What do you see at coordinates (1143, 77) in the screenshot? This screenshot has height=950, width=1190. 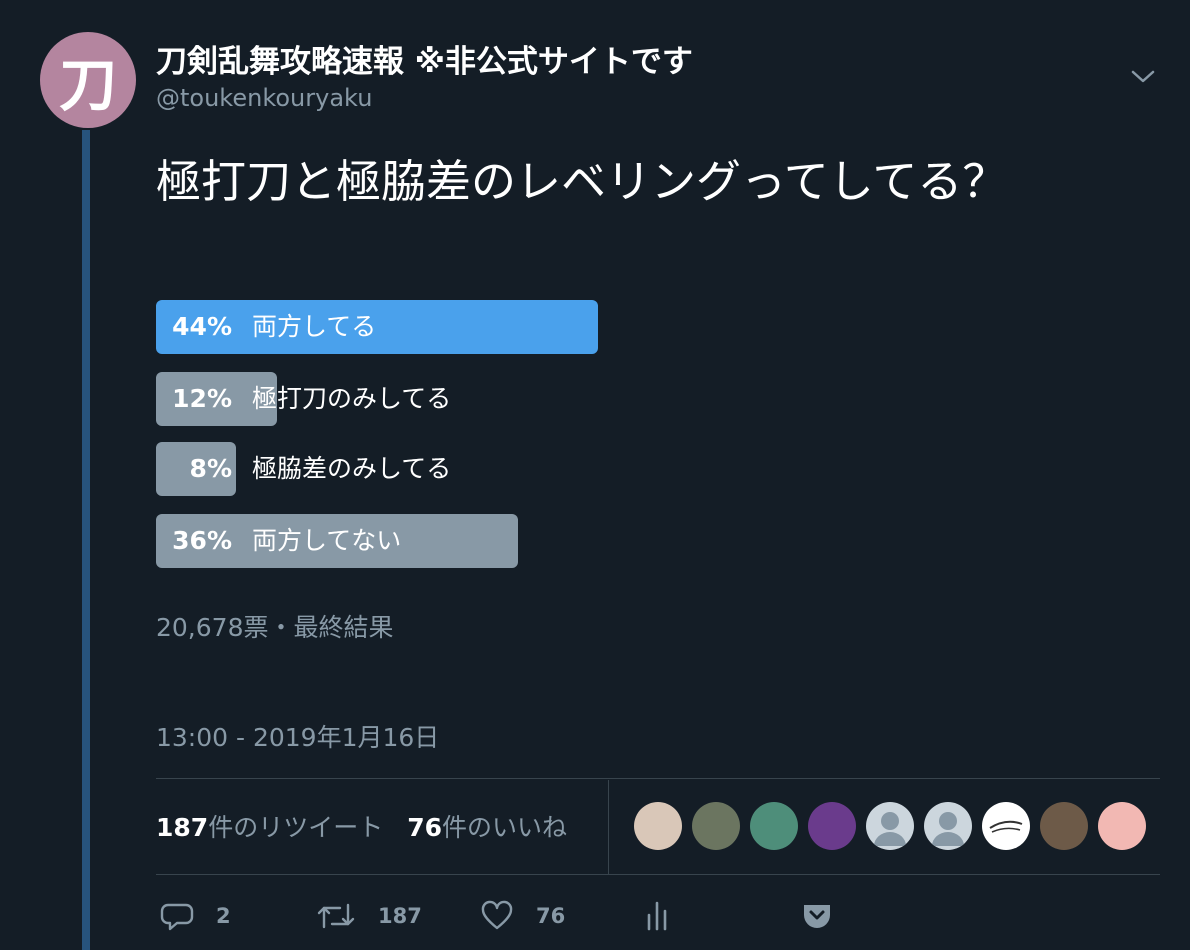 I see `chevron-down-icon` at bounding box center [1143, 77].